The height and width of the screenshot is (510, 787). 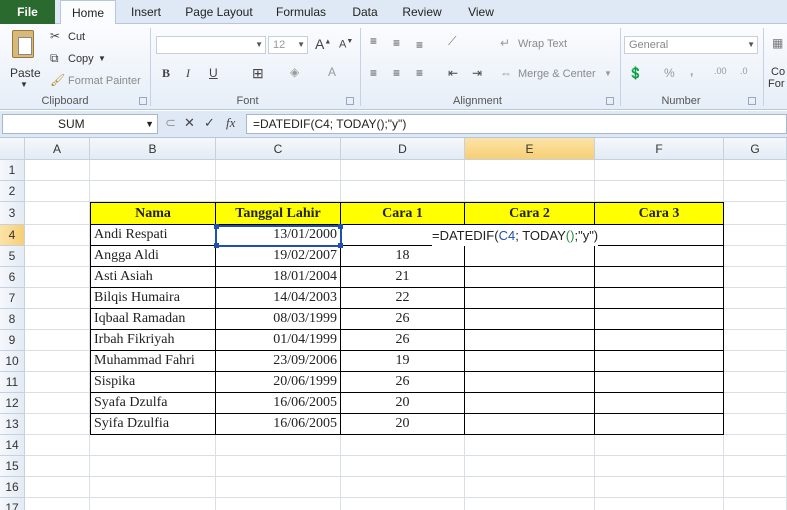 I want to click on row-header: 11, so click(x=12, y=382).